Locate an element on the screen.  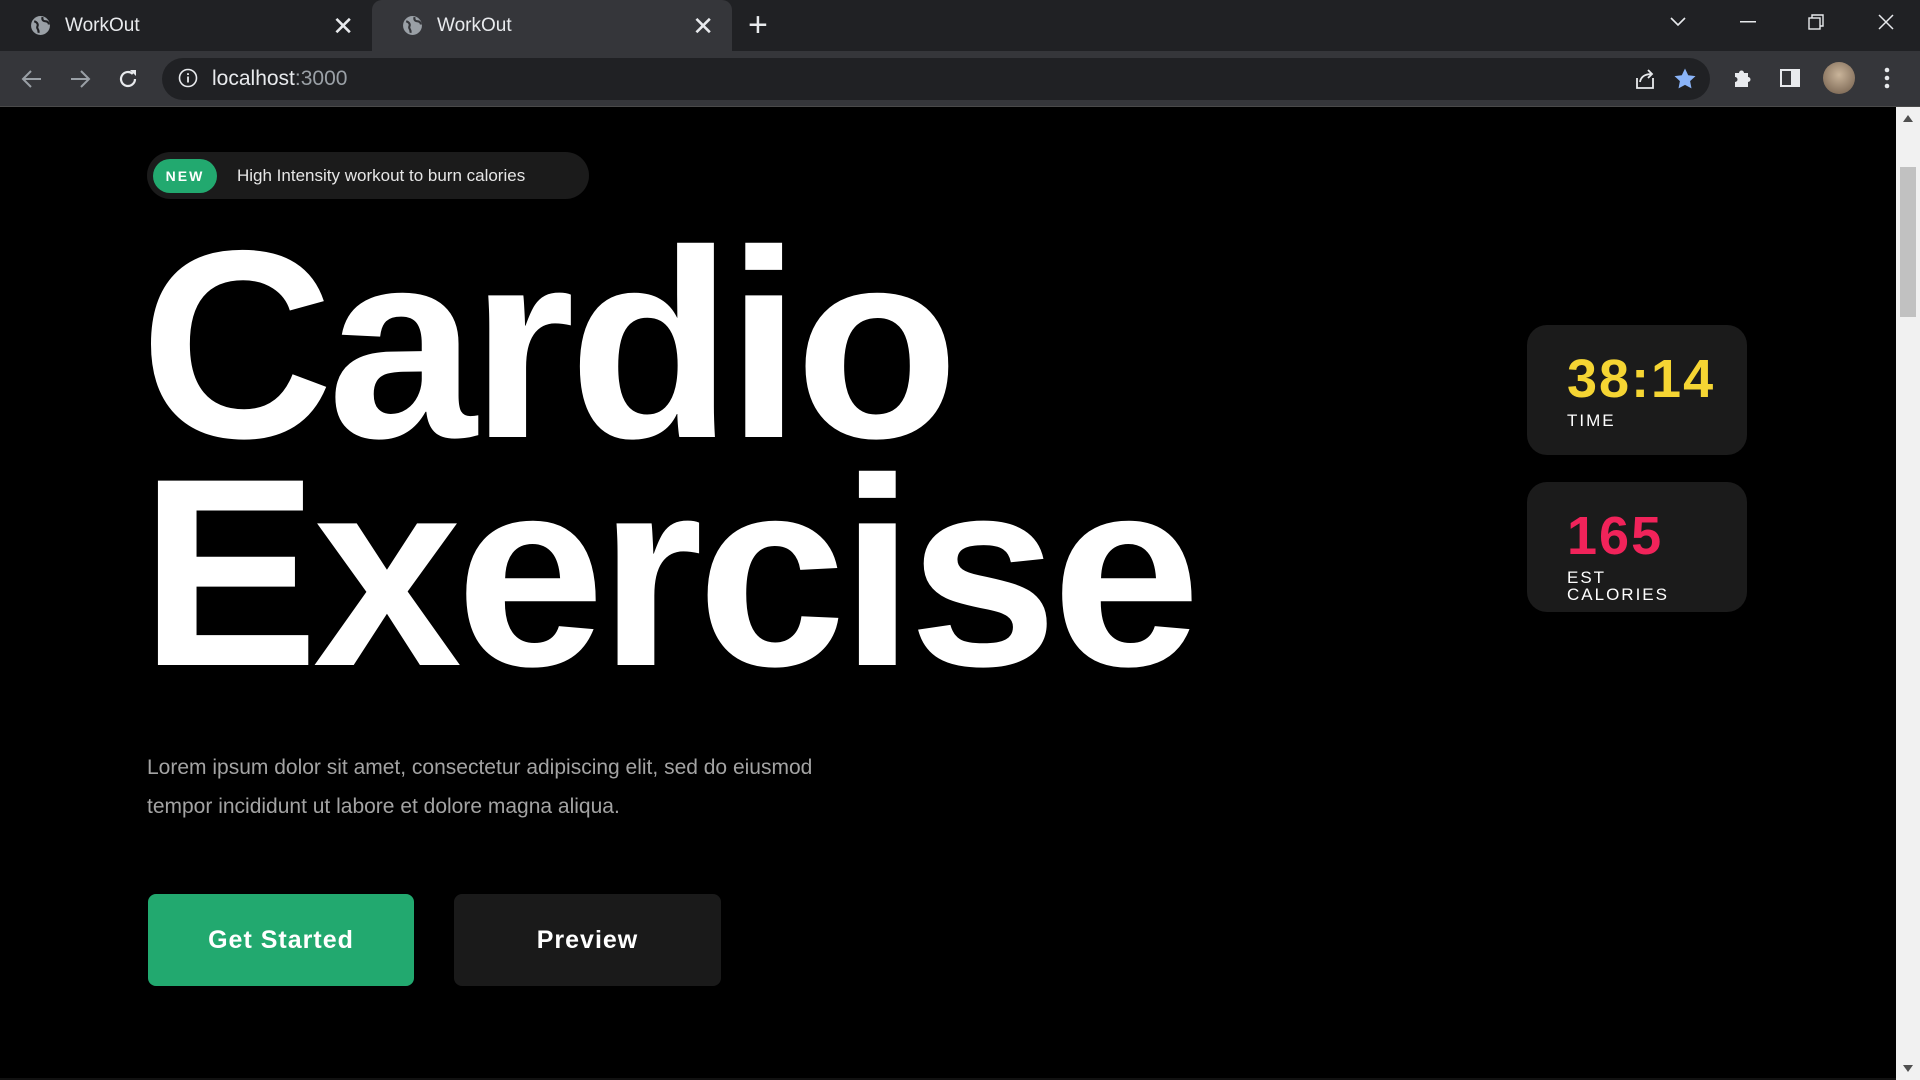
page-scrollbar is located at coordinates (1908, 593).